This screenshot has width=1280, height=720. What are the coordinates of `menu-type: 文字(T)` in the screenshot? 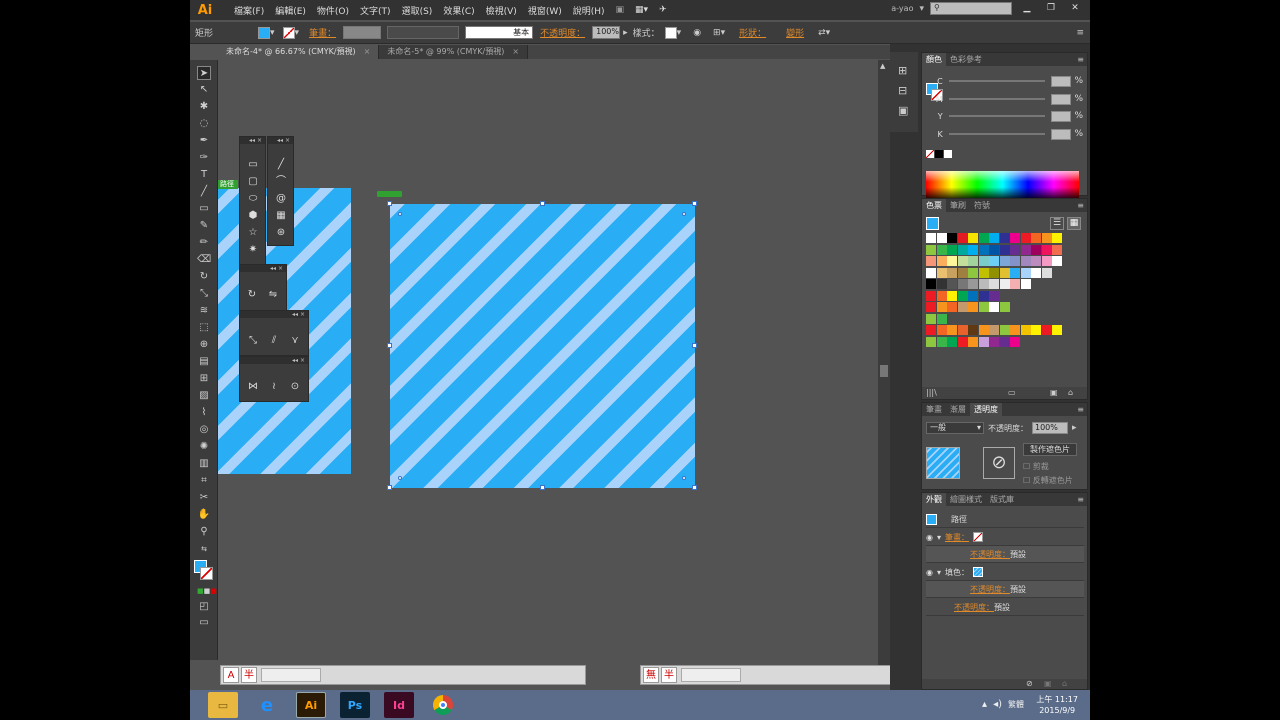 It's located at (375, 10).